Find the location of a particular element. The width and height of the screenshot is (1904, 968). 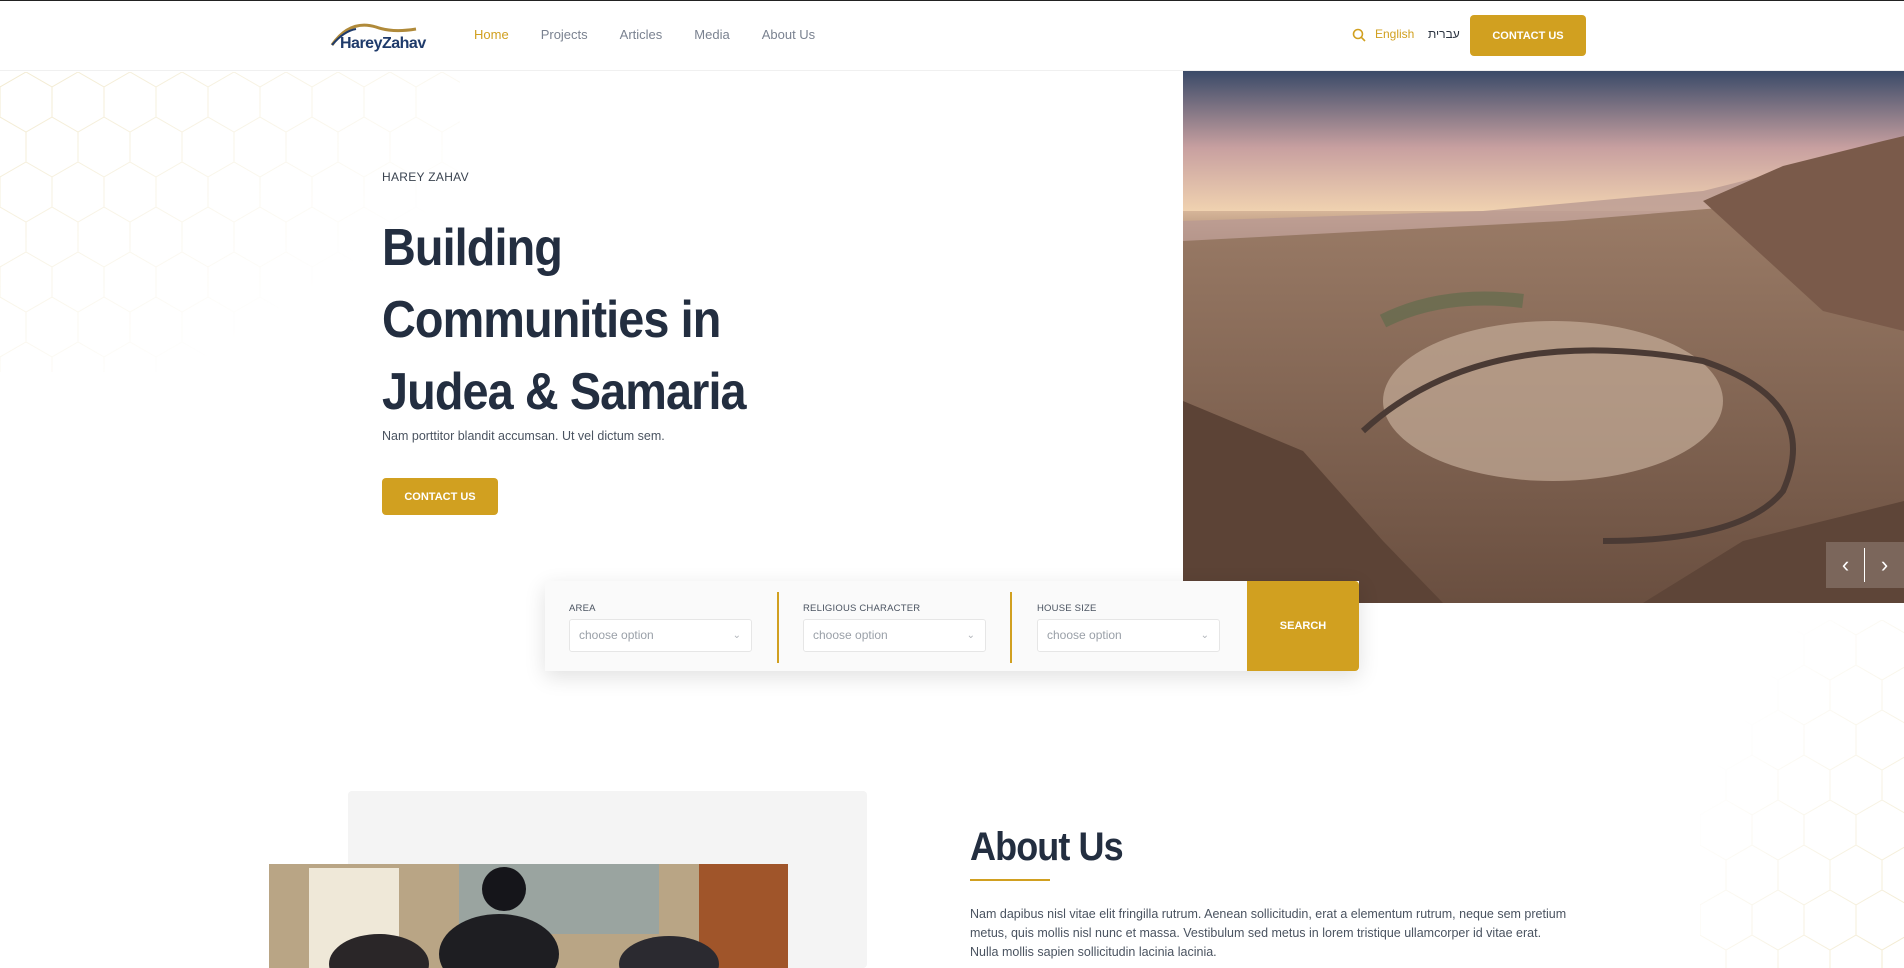

hero-eyebrow: HAREY ZAHAV is located at coordinates (425, 177).